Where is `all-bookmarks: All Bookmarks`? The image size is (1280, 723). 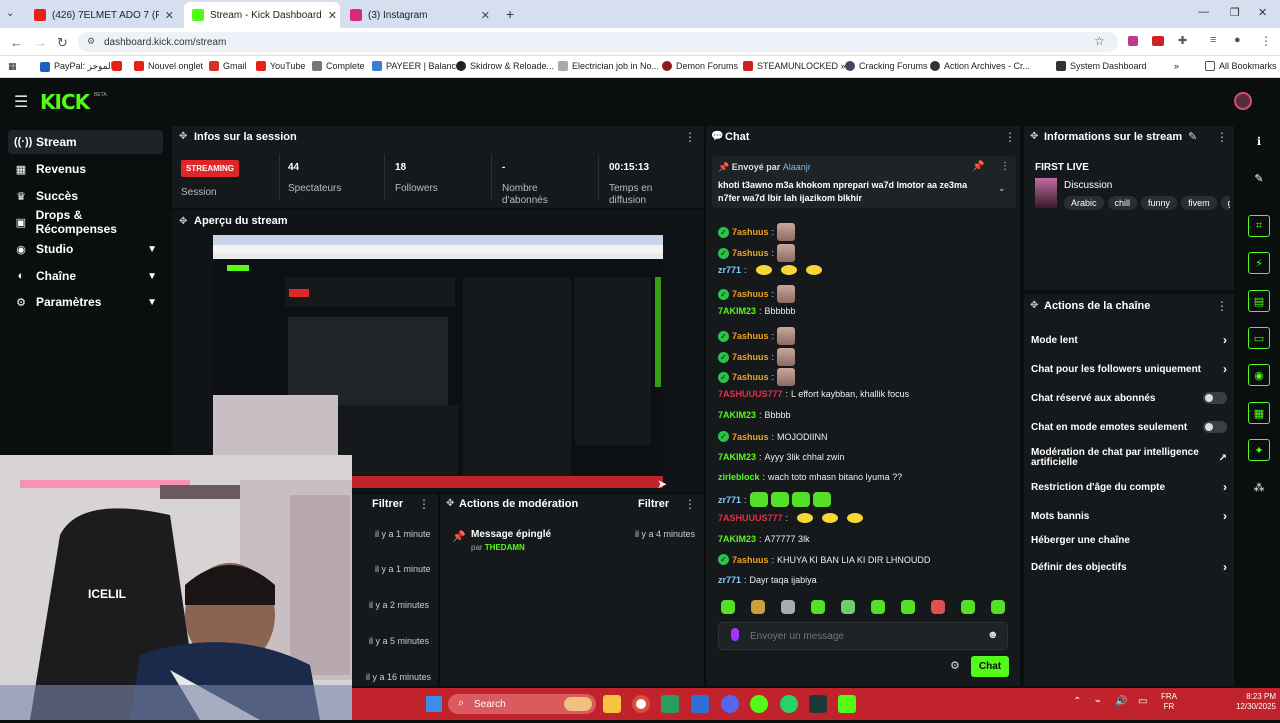 all-bookmarks: All Bookmarks is located at coordinates (1241, 66).